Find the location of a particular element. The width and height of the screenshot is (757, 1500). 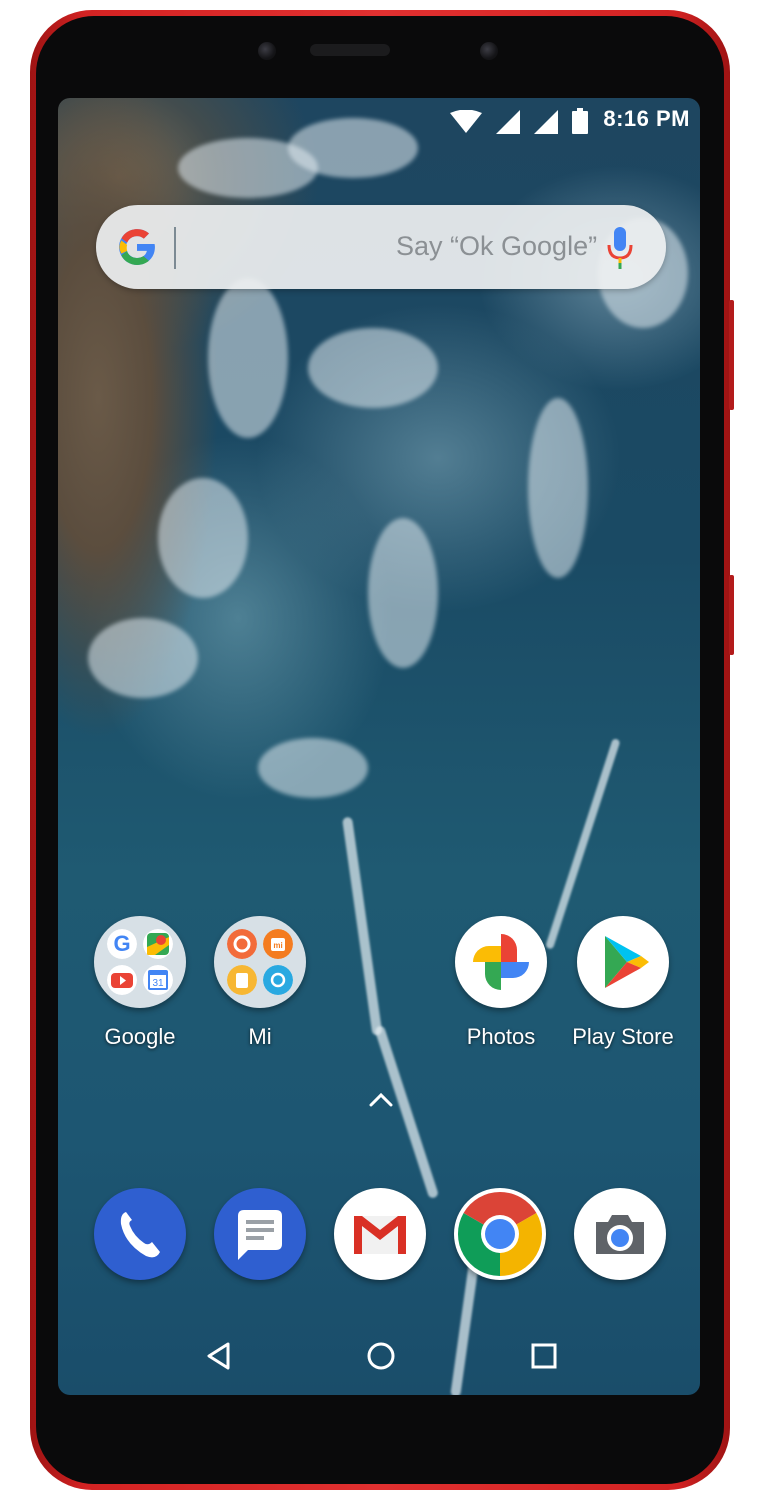

app-label: Photos is located at coordinates (501, 1036).